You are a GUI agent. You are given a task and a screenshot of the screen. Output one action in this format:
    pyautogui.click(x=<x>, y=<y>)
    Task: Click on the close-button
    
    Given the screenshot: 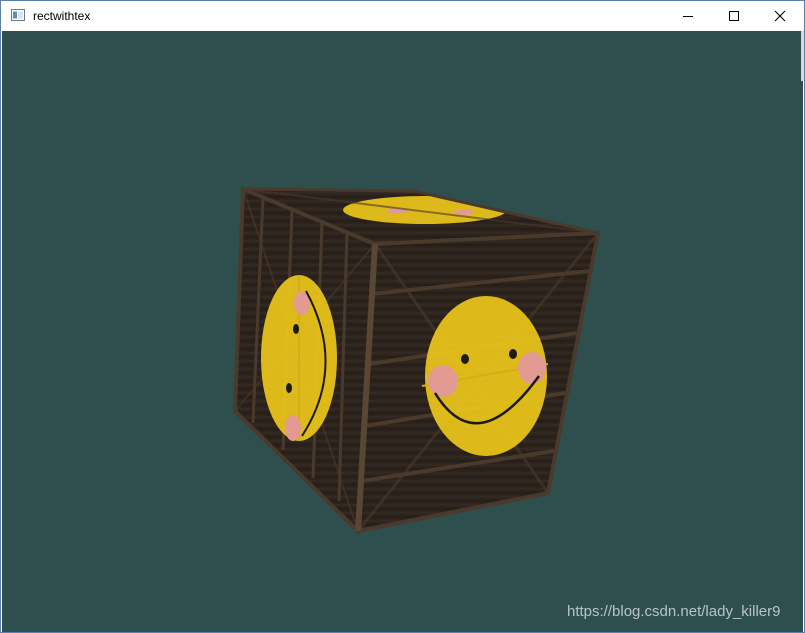 What is the action you would take?
    pyautogui.click(x=780, y=16)
    